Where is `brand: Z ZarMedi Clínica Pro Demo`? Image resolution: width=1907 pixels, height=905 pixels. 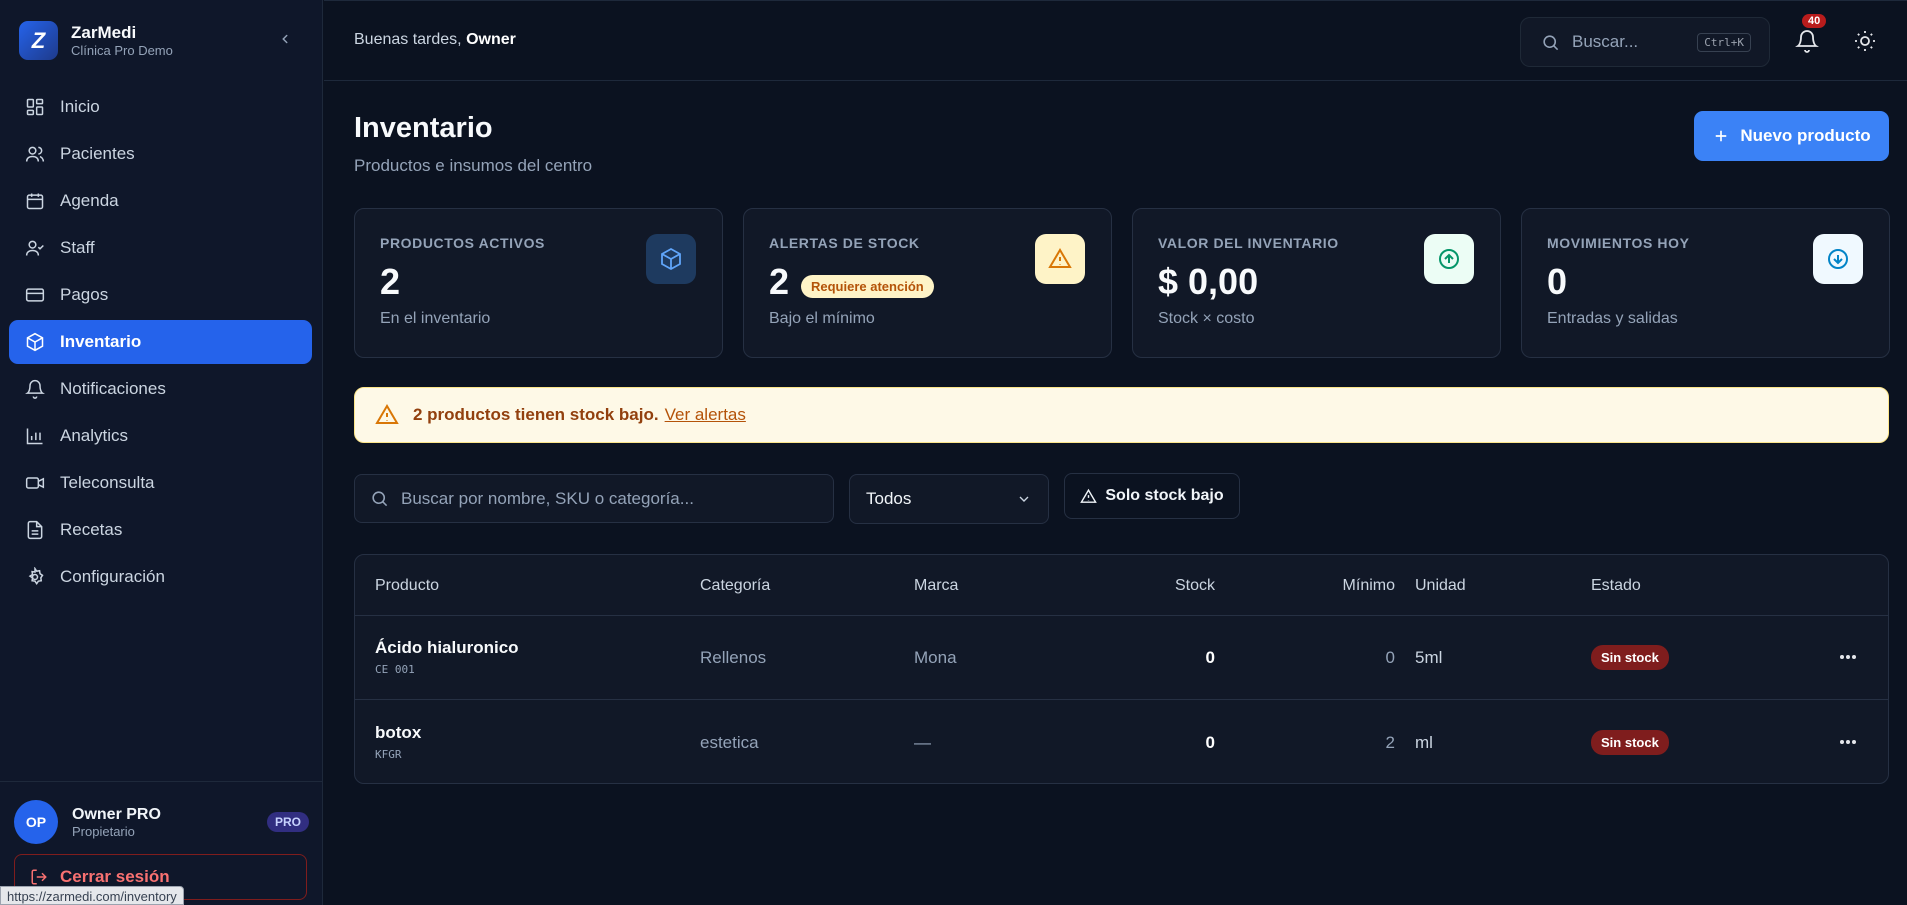 brand: Z ZarMedi Clínica Pro Demo is located at coordinates (96, 40).